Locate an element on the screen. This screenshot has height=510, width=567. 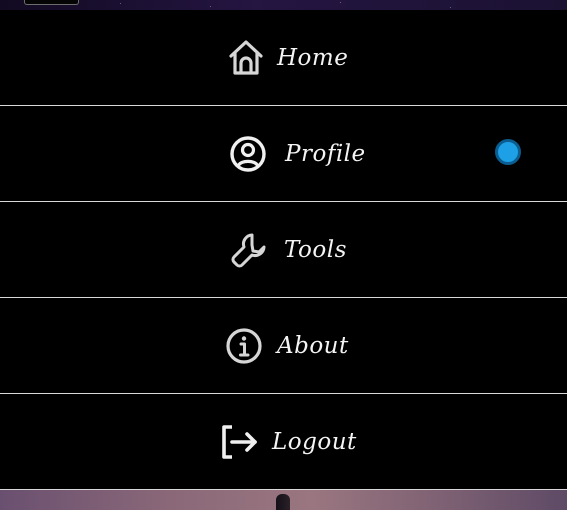
logout-icon is located at coordinates (240, 442).